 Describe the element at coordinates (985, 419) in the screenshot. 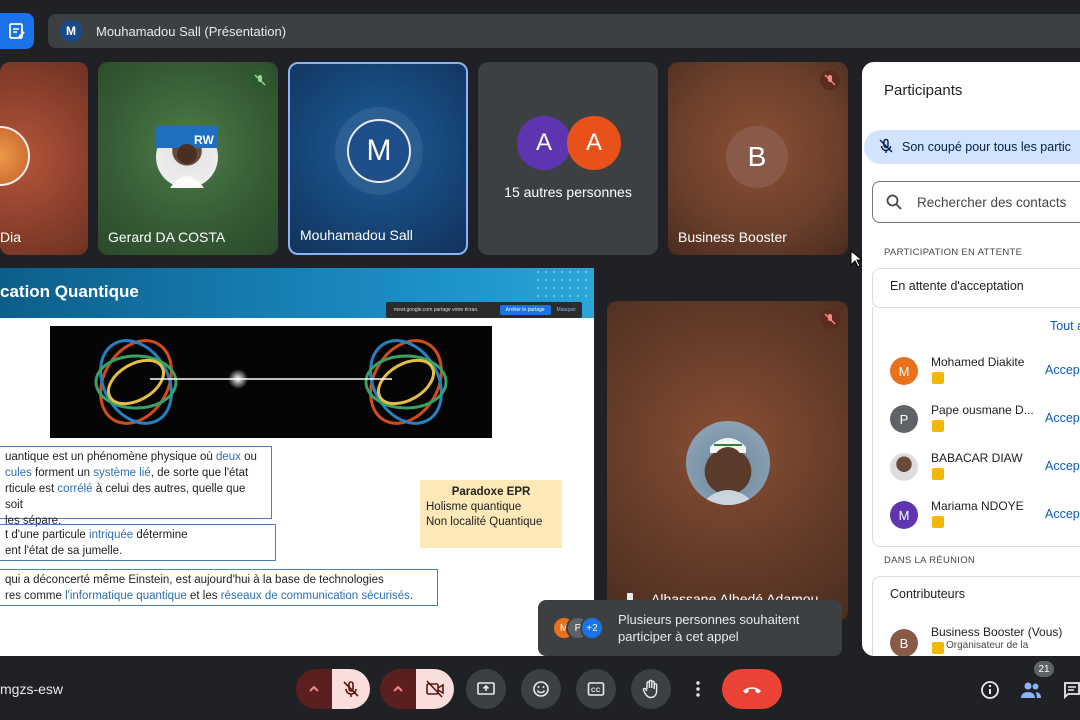

I see `waiting-participant-row: P Pape ousmane D... Accep` at that location.